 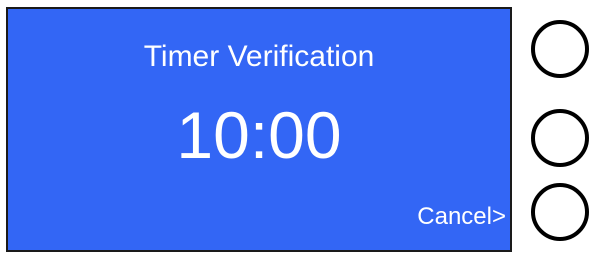 What do you see at coordinates (259, 135) in the screenshot?
I see `timer-value: 10:00` at bounding box center [259, 135].